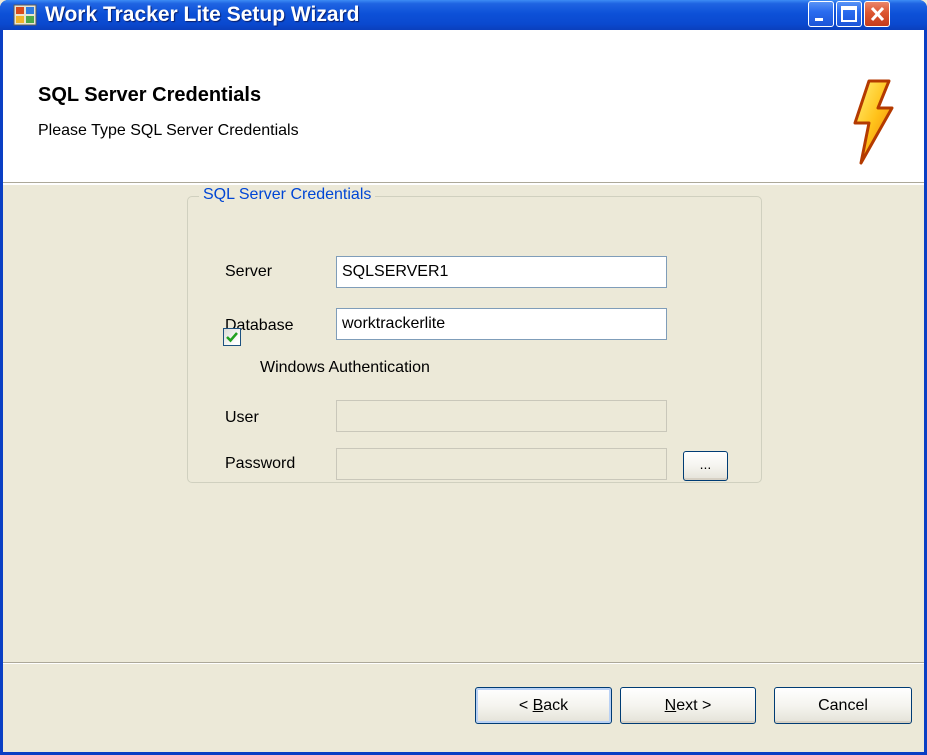  I want to click on back-prefix: <, so click(525, 705).